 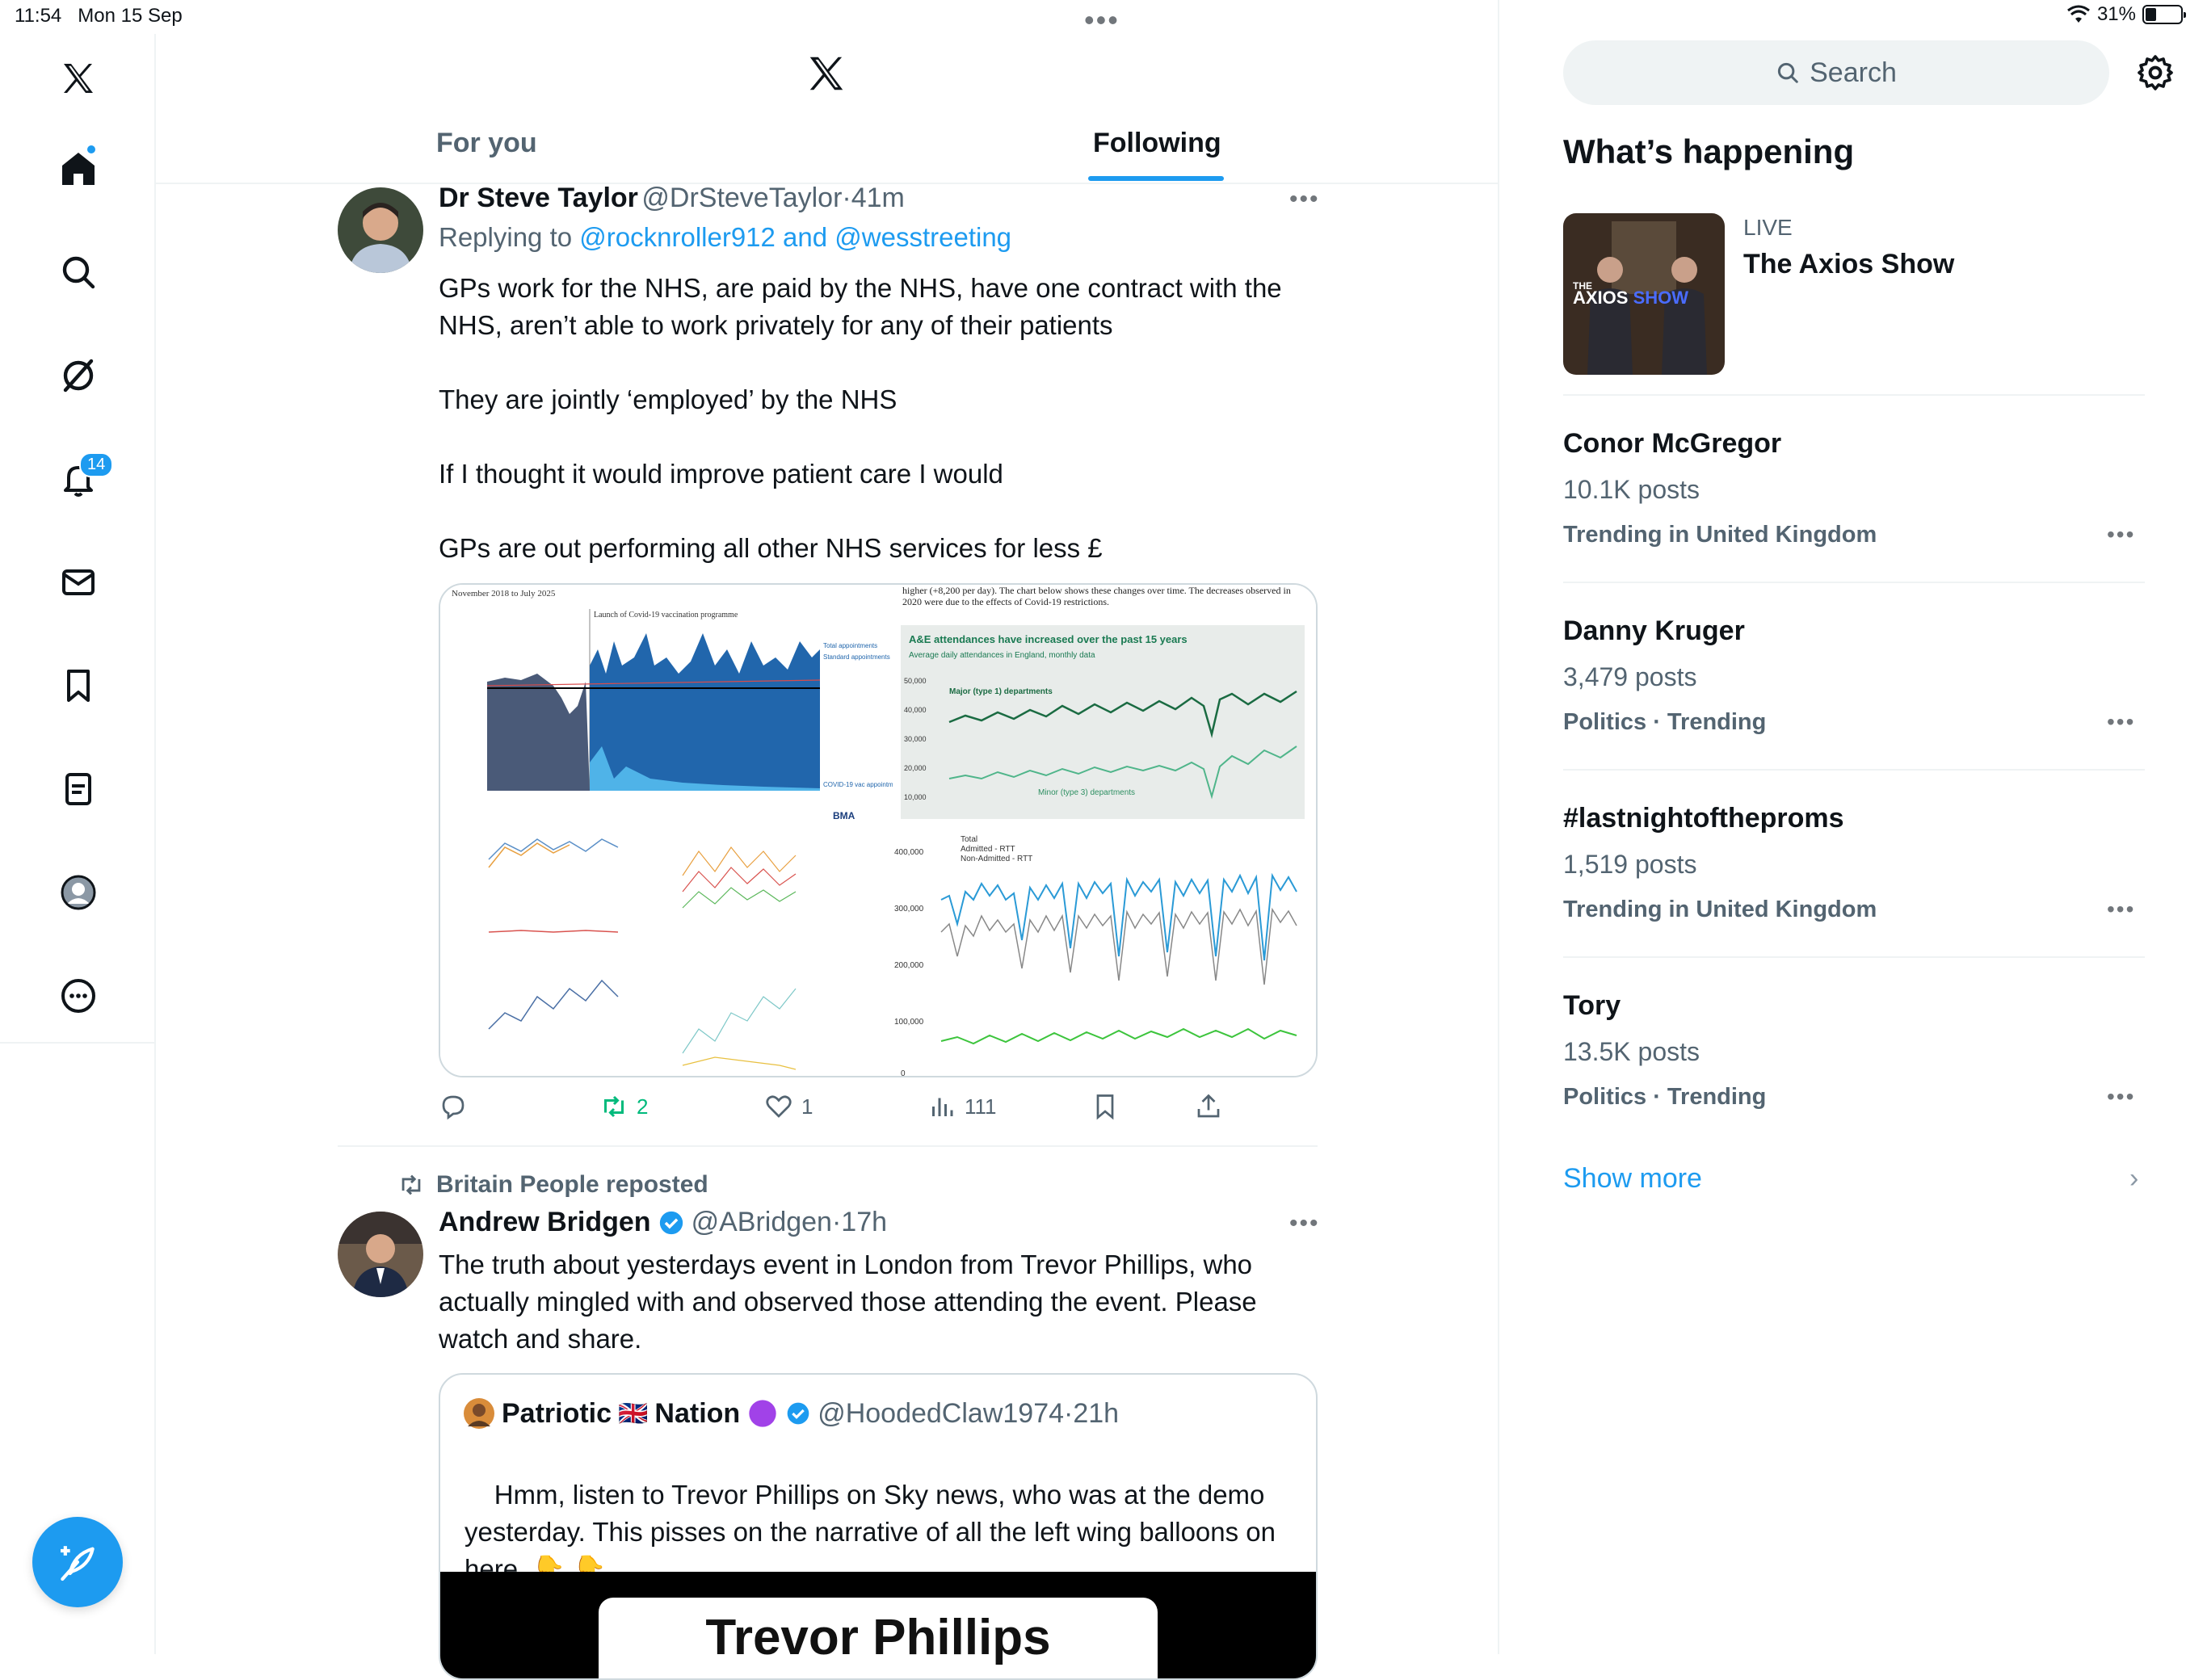 What do you see at coordinates (78, 996) in the screenshot?
I see `more-icon` at bounding box center [78, 996].